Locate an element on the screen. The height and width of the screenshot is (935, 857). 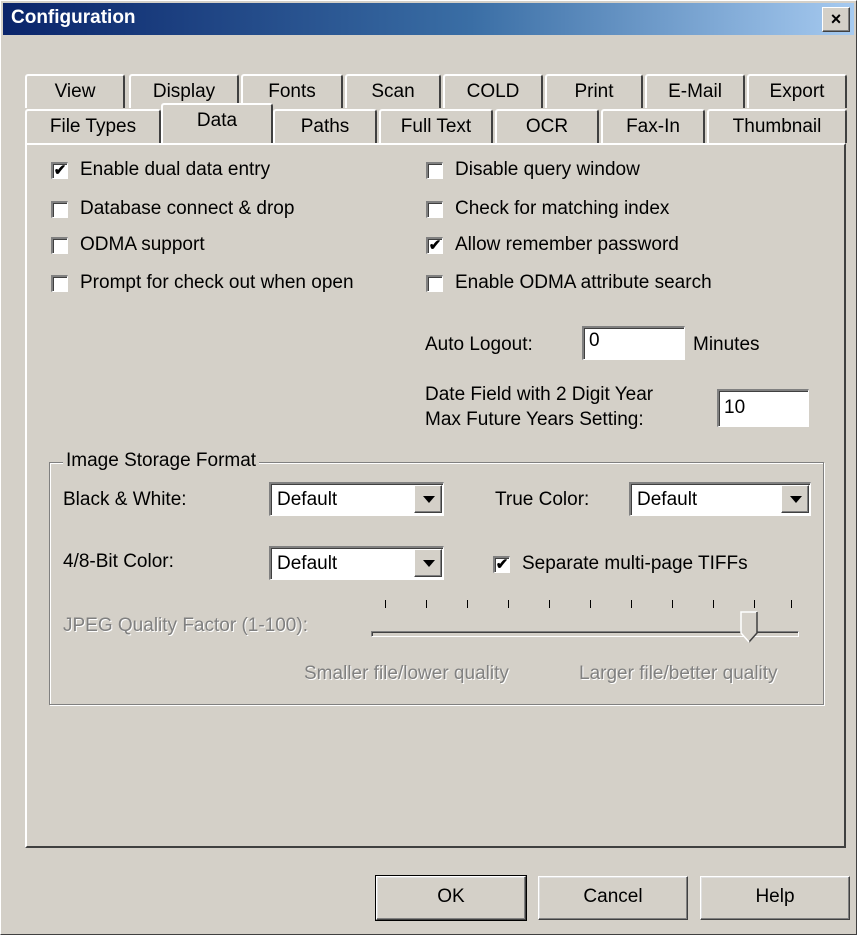
title-bar: Configuration × is located at coordinates (428, 19).